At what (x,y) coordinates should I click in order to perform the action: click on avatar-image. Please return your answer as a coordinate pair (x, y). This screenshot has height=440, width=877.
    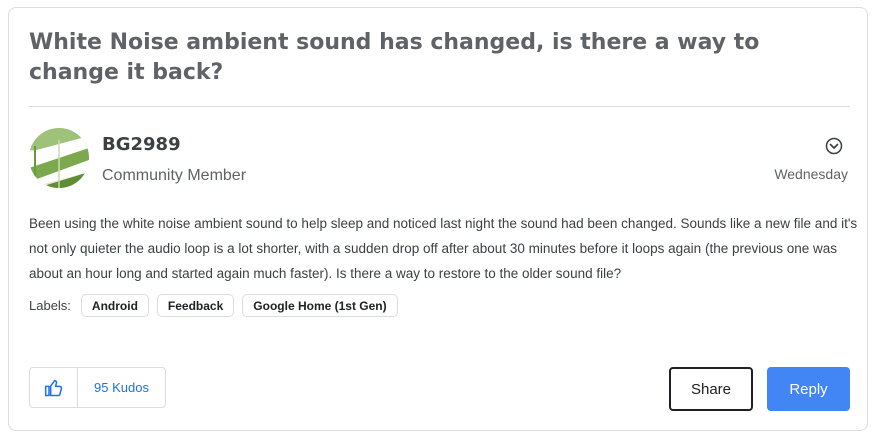
    Looking at the image, I should click on (59, 158).